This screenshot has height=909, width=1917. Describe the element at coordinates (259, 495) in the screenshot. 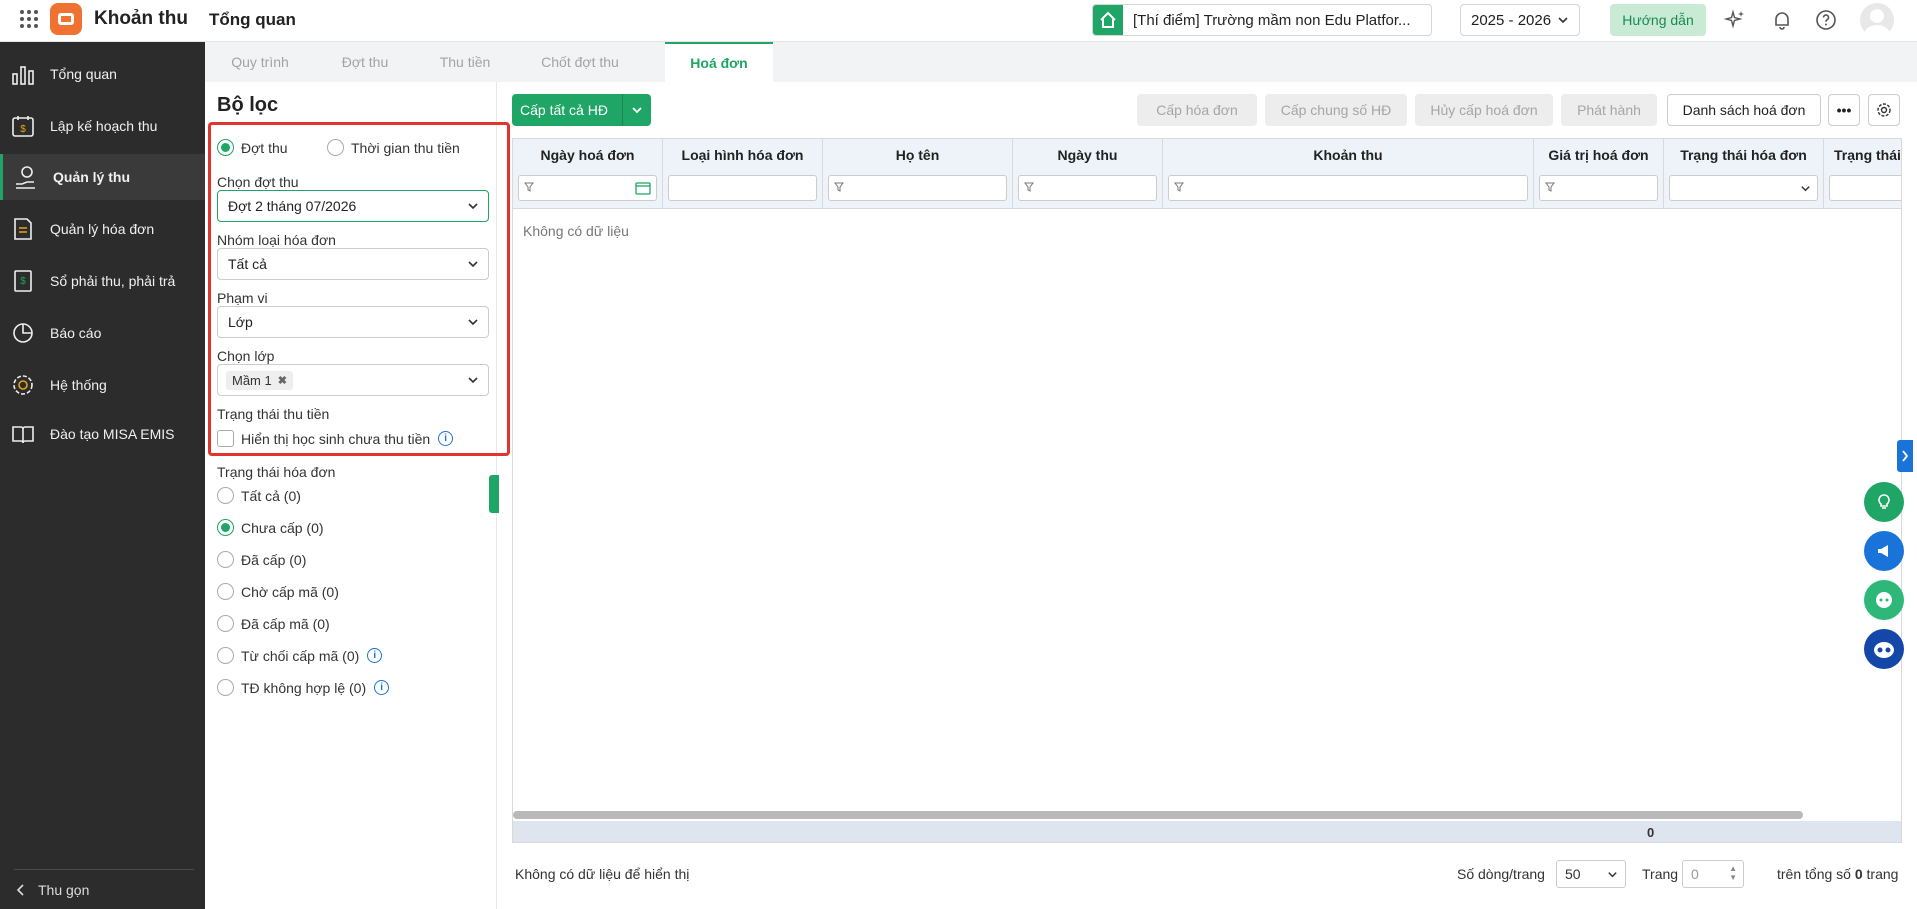

I see `status-tat-ca: Tất cả (0)` at that location.